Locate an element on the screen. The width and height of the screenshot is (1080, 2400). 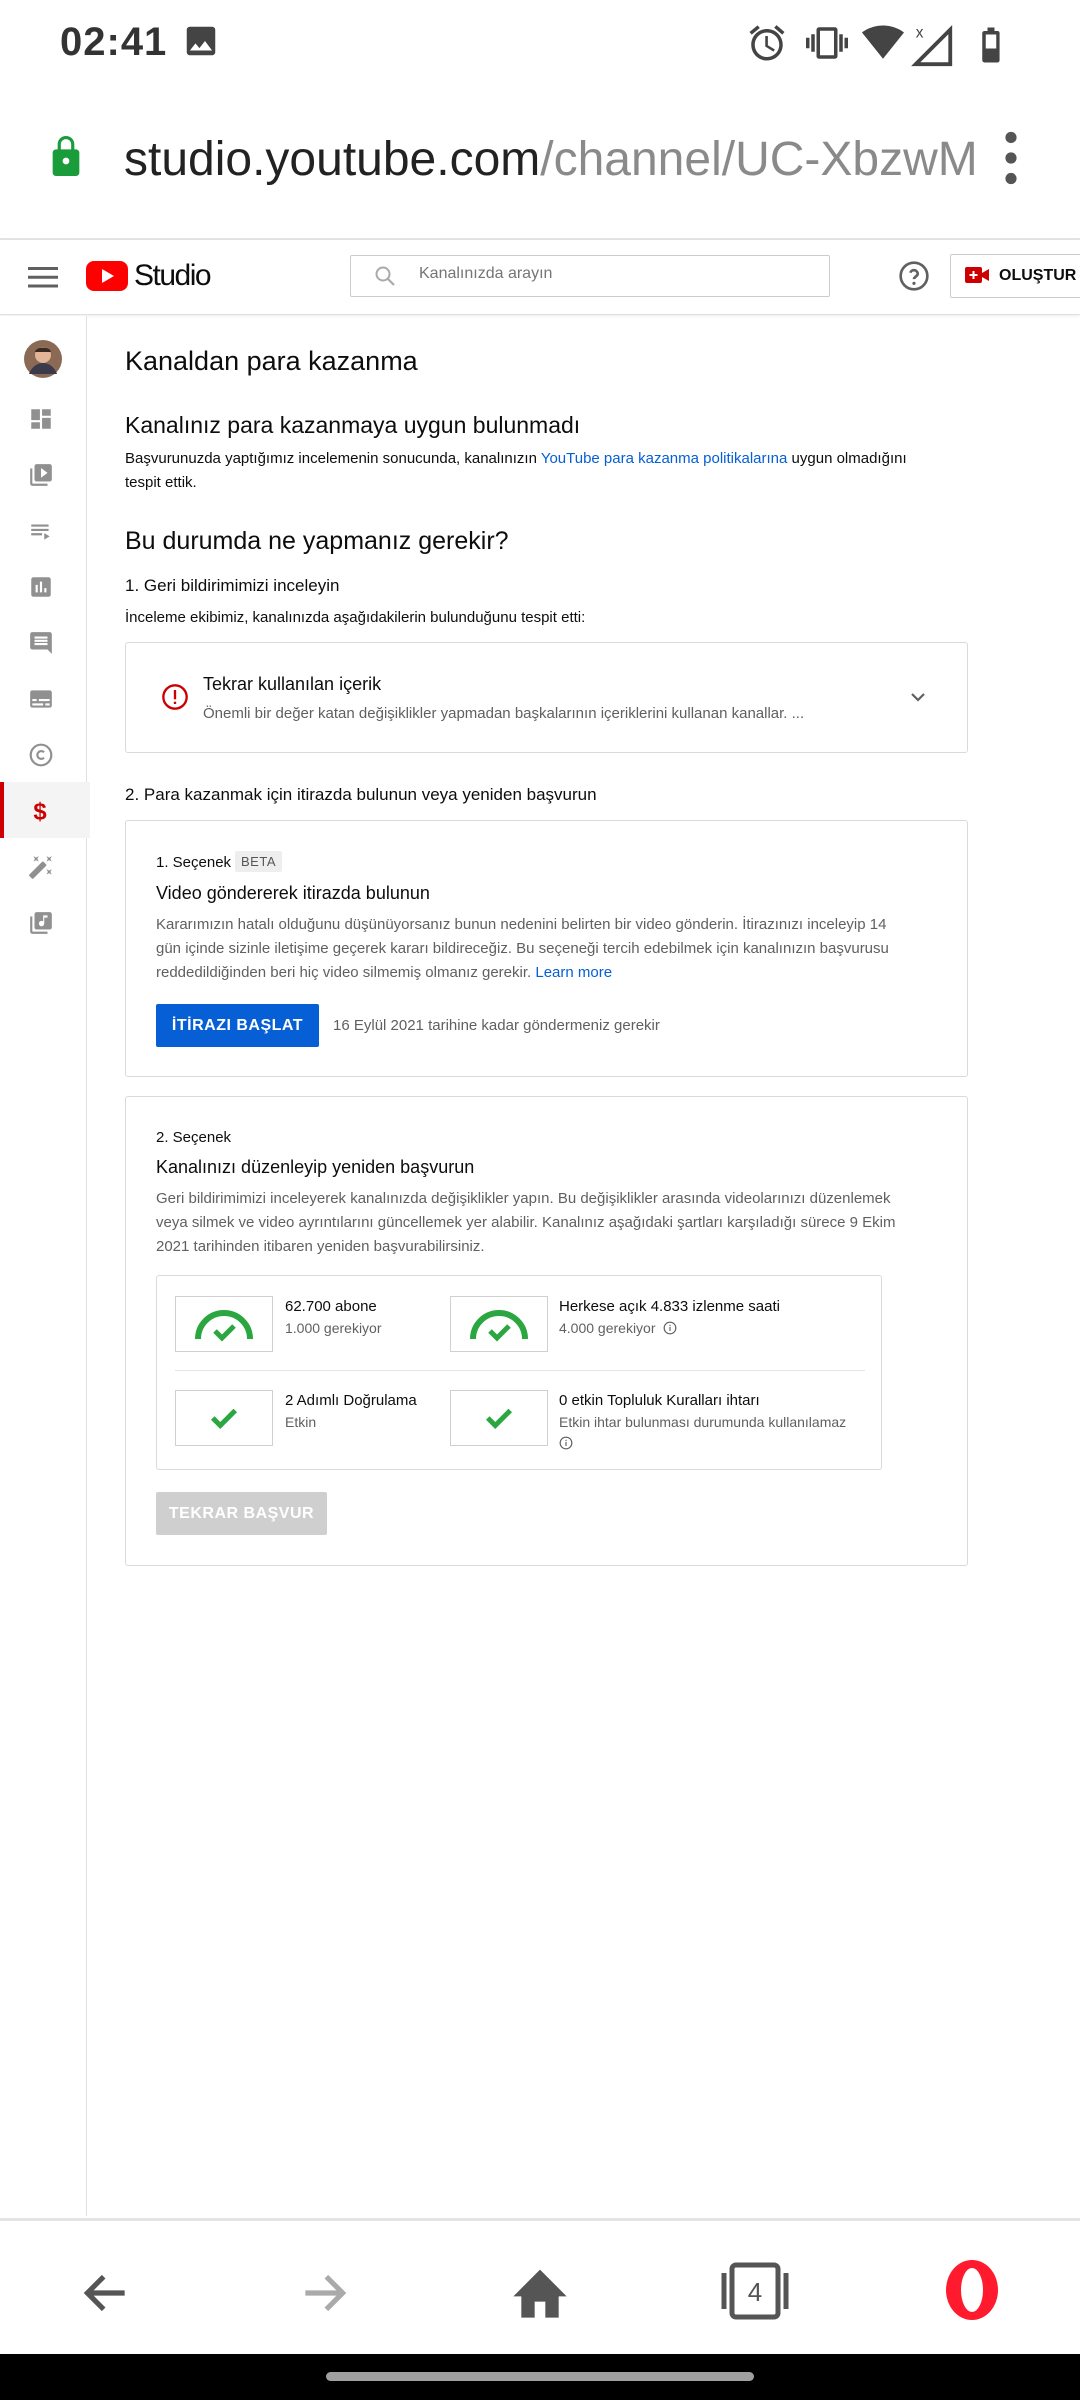
comments-icon is located at coordinates (41, 643).